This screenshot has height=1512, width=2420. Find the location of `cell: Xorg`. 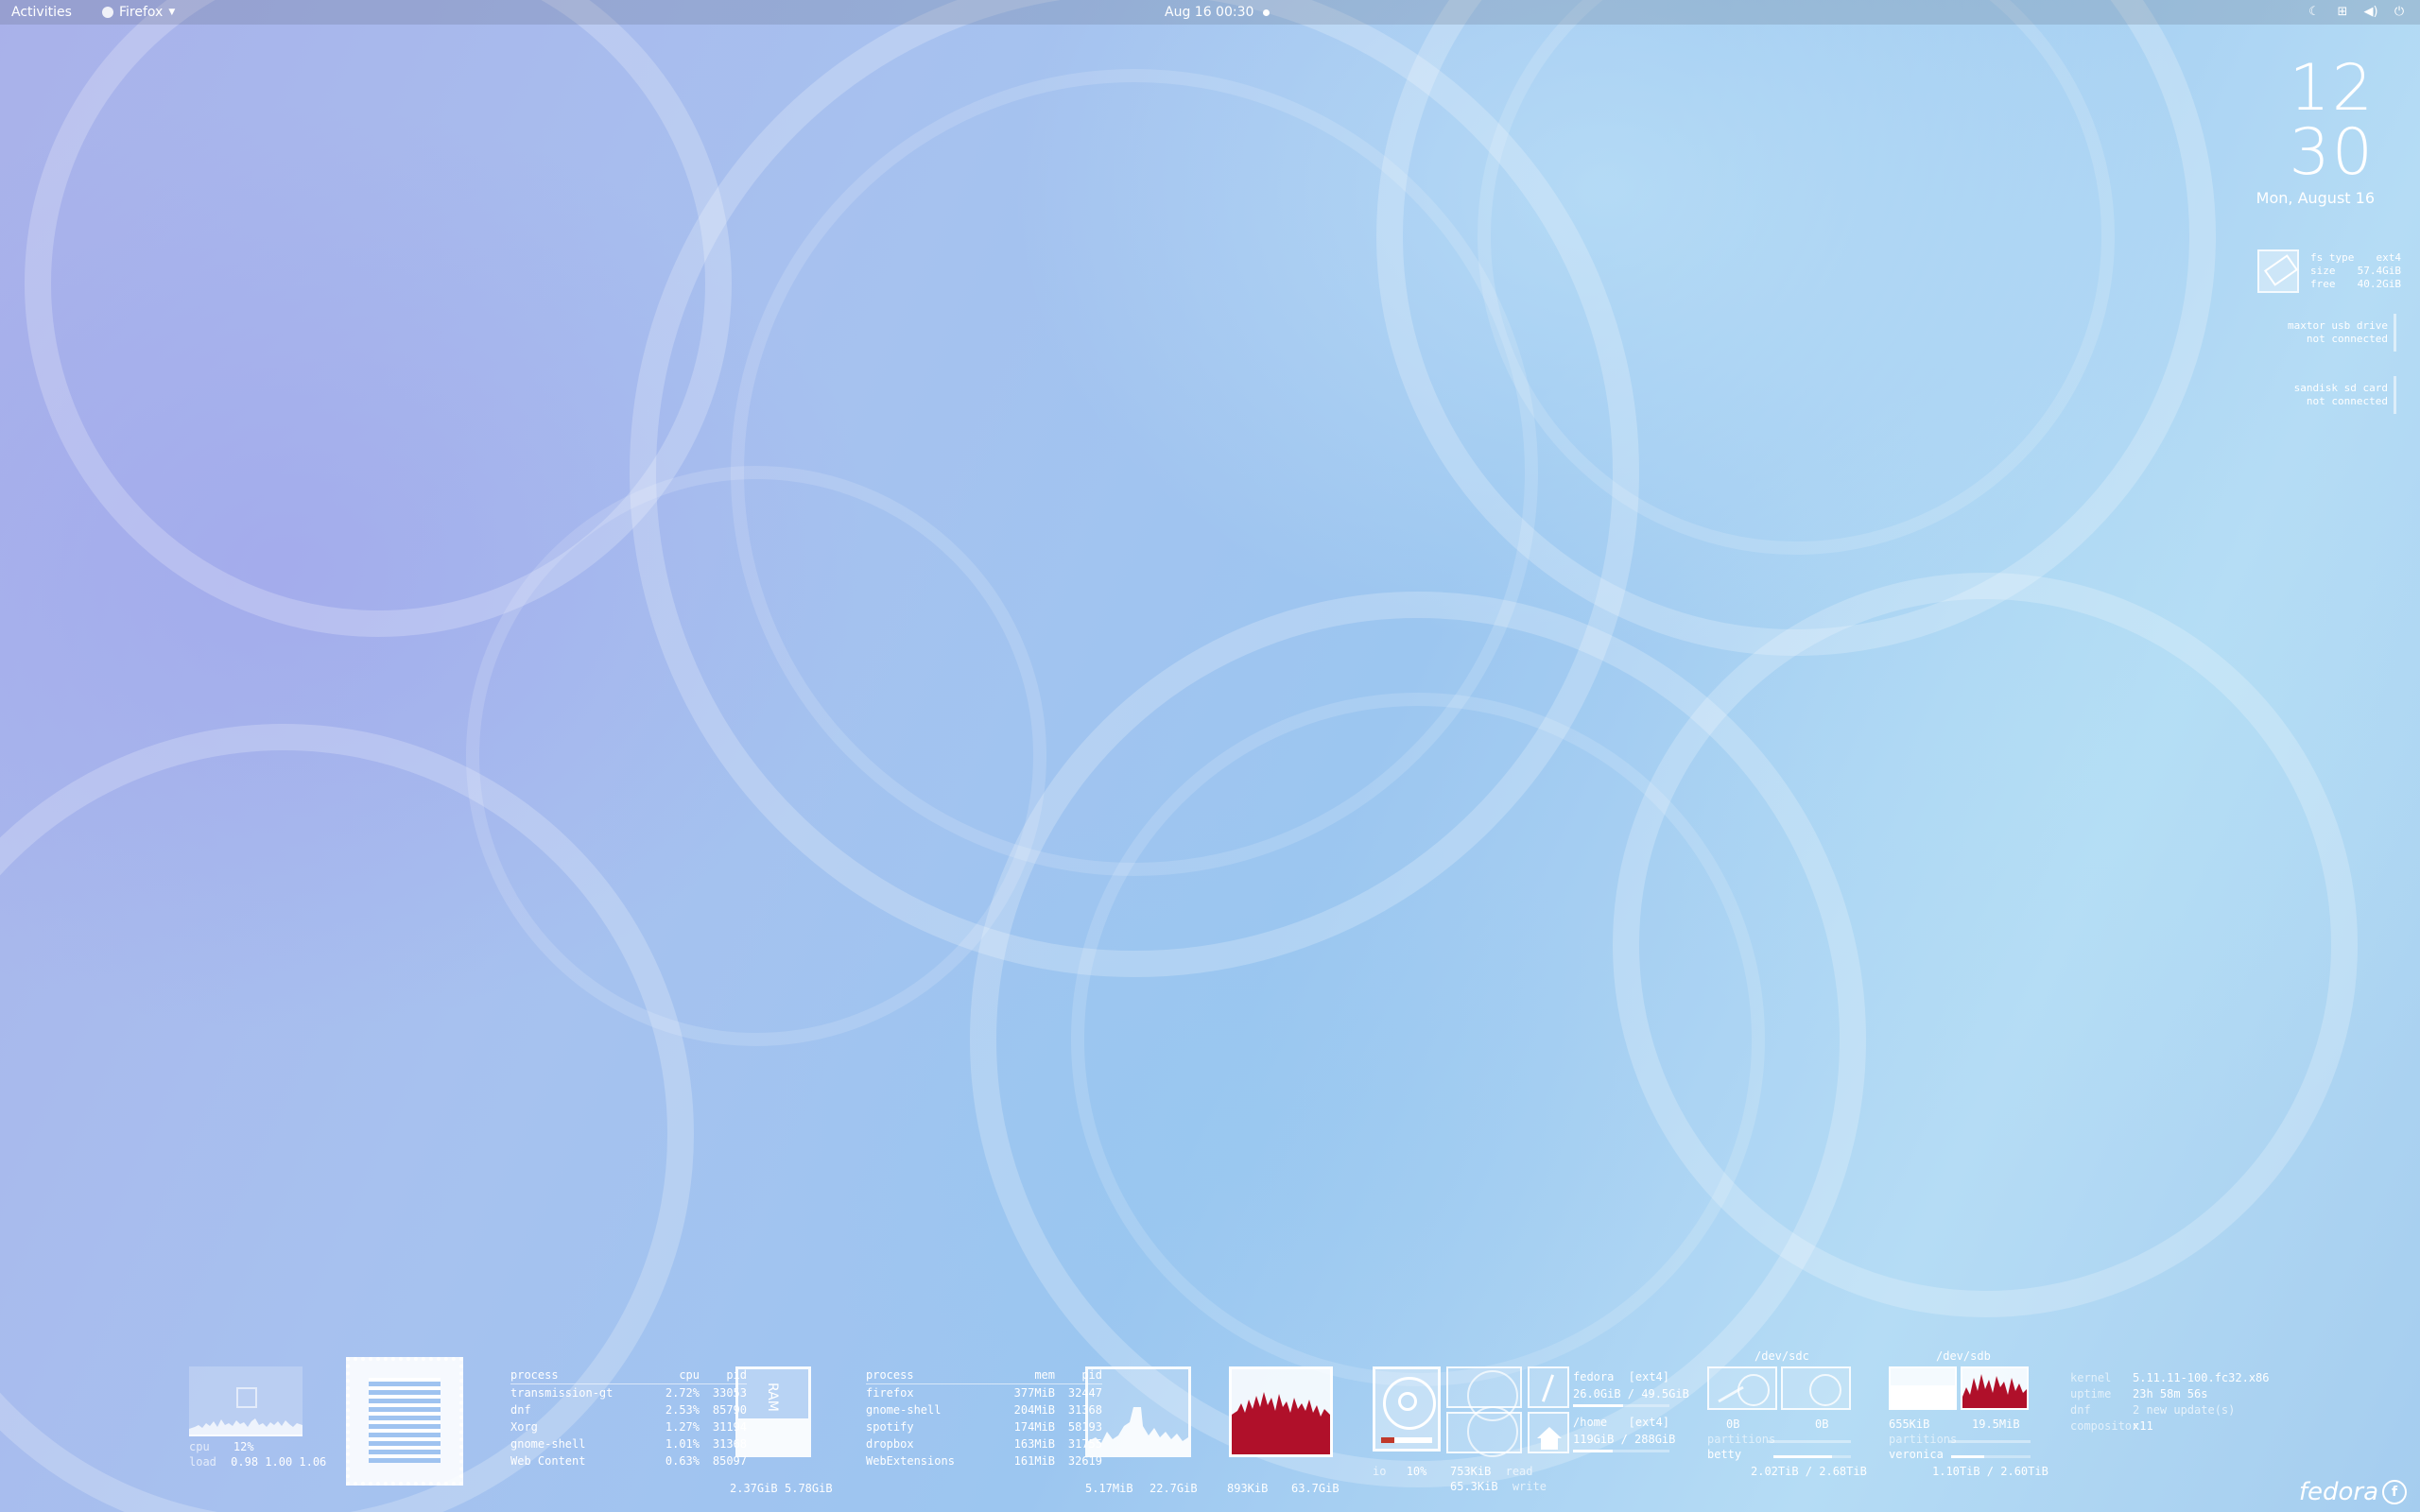

cell: Xorg is located at coordinates (524, 1427).